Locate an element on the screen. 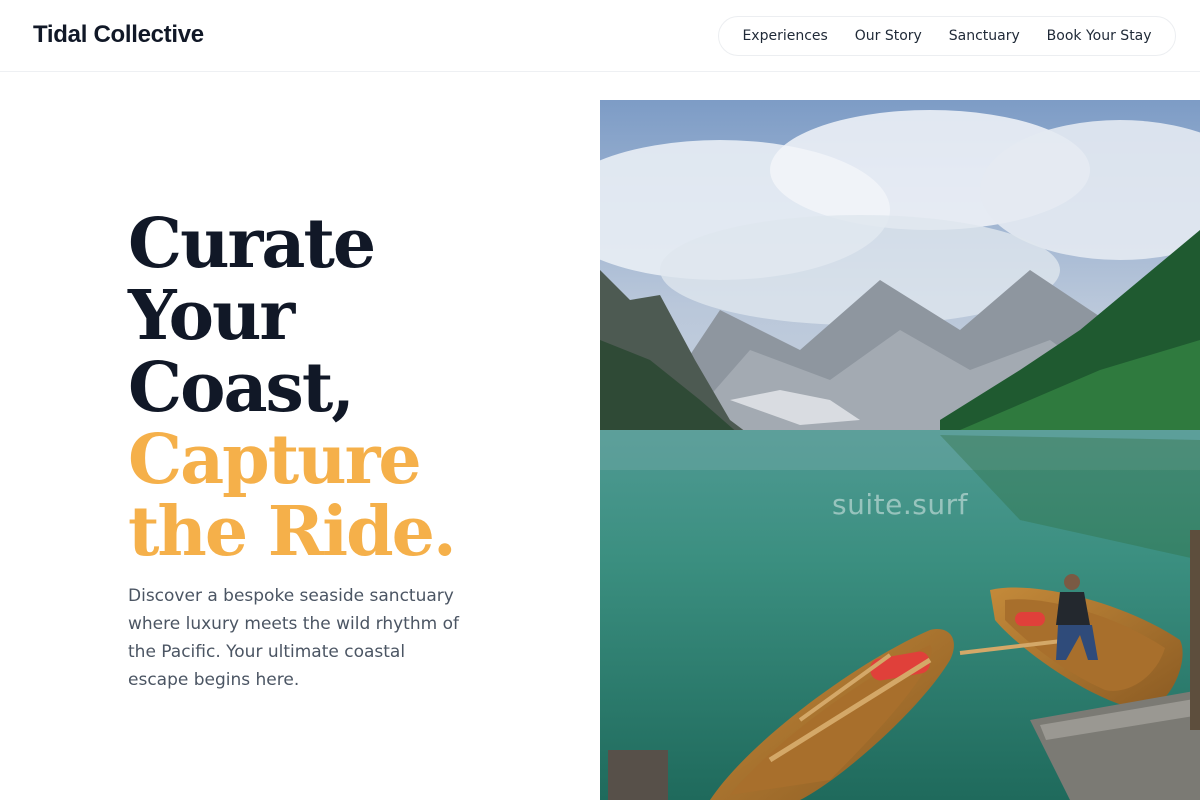 The height and width of the screenshot is (800, 1200). nav-item-our-story: Our Story is located at coordinates (888, 36).